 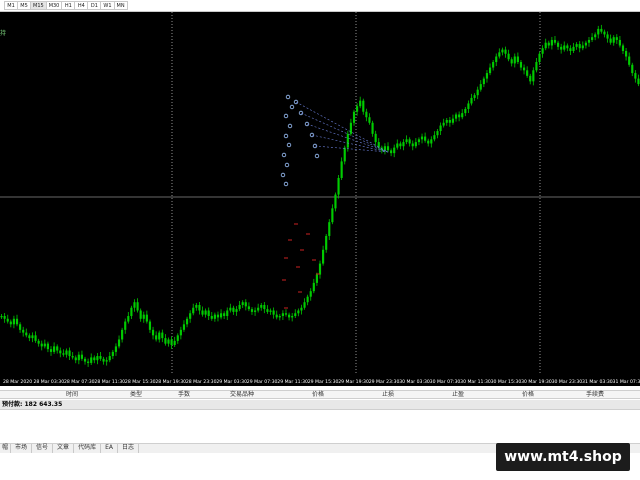 What do you see at coordinates (23, 5) in the screenshot?
I see `timeframe-m5-button: M5` at bounding box center [23, 5].